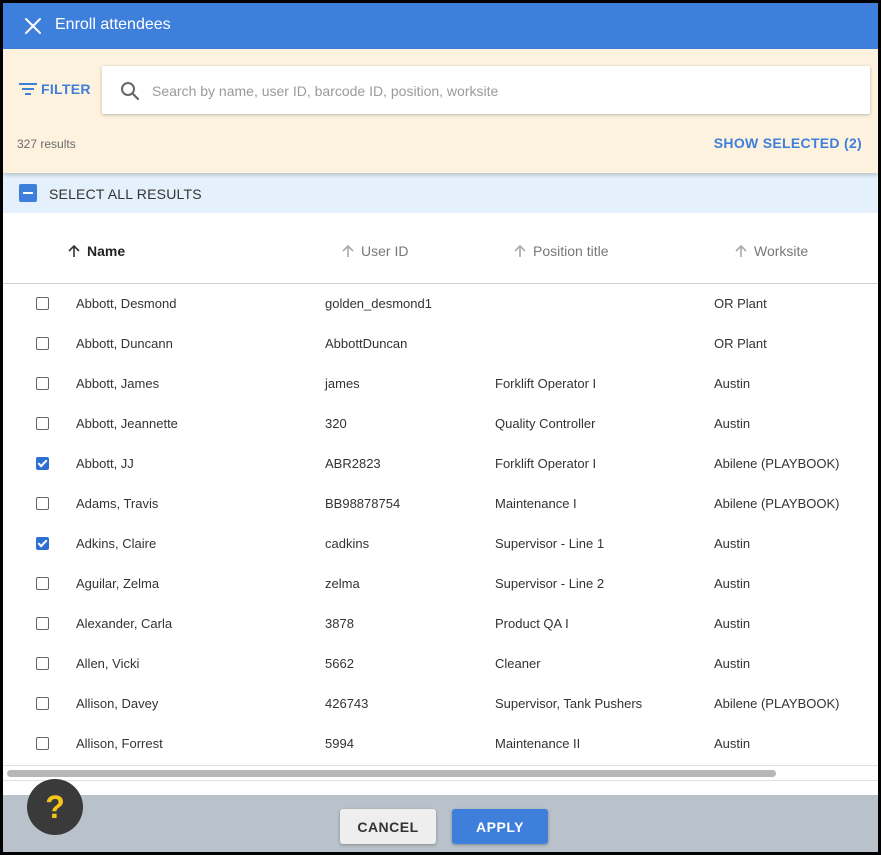  What do you see at coordinates (353, 463) in the screenshot?
I see `cell-user-id: ABR2823` at bounding box center [353, 463].